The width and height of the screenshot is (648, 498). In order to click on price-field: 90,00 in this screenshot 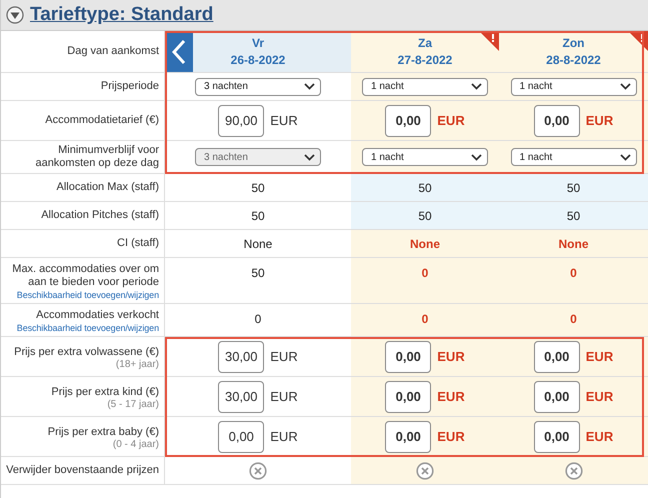, I will do `click(241, 120)`.